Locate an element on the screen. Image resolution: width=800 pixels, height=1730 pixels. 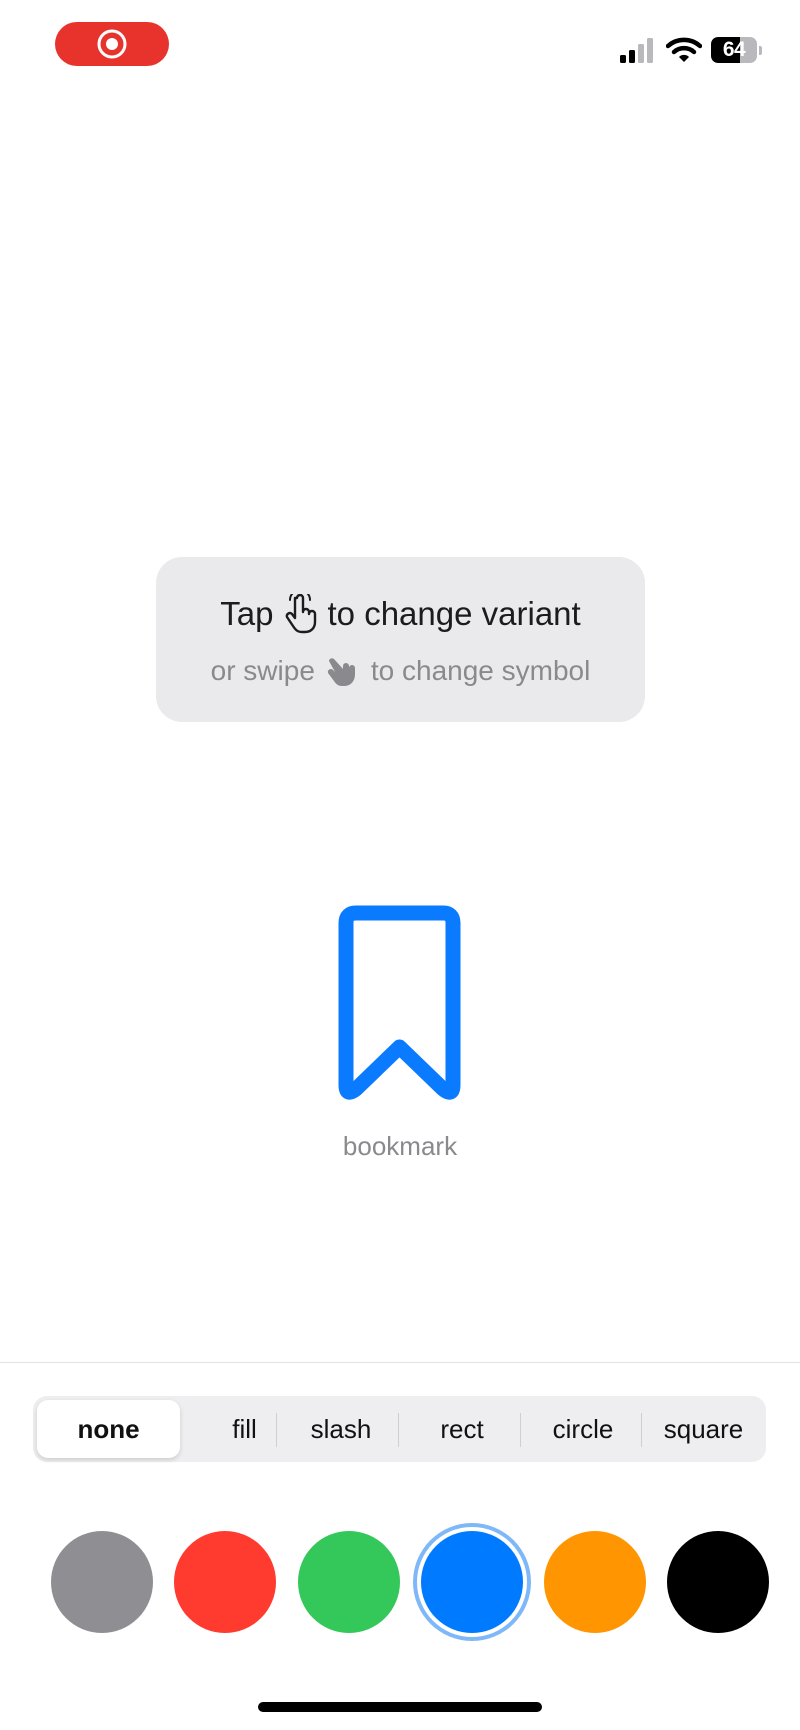
bookmark-icon is located at coordinates (399, 1003).